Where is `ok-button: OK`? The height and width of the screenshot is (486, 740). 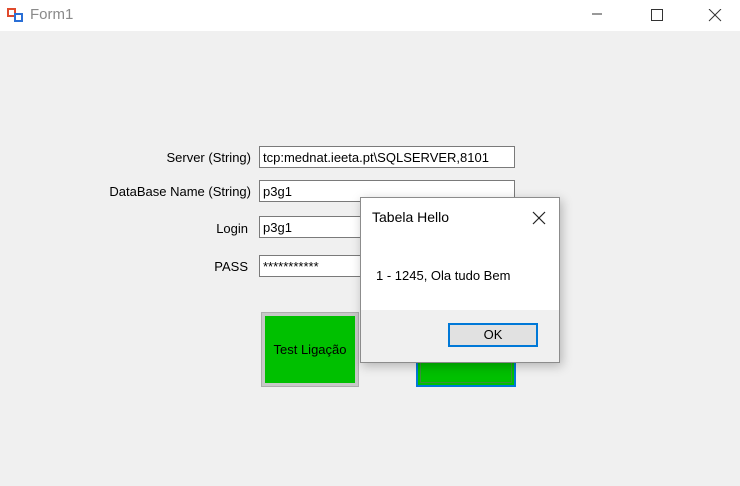 ok-button: OK is located at coordinates (493, 335).